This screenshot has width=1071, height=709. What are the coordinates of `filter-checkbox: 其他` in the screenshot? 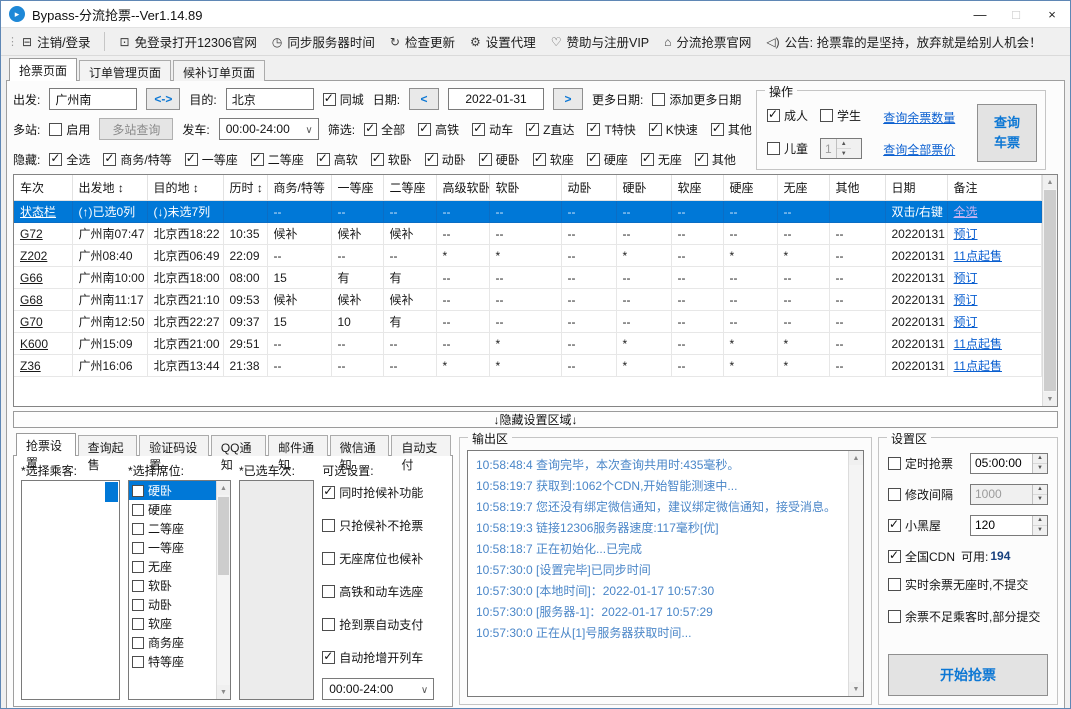 It's located at (731, 129).